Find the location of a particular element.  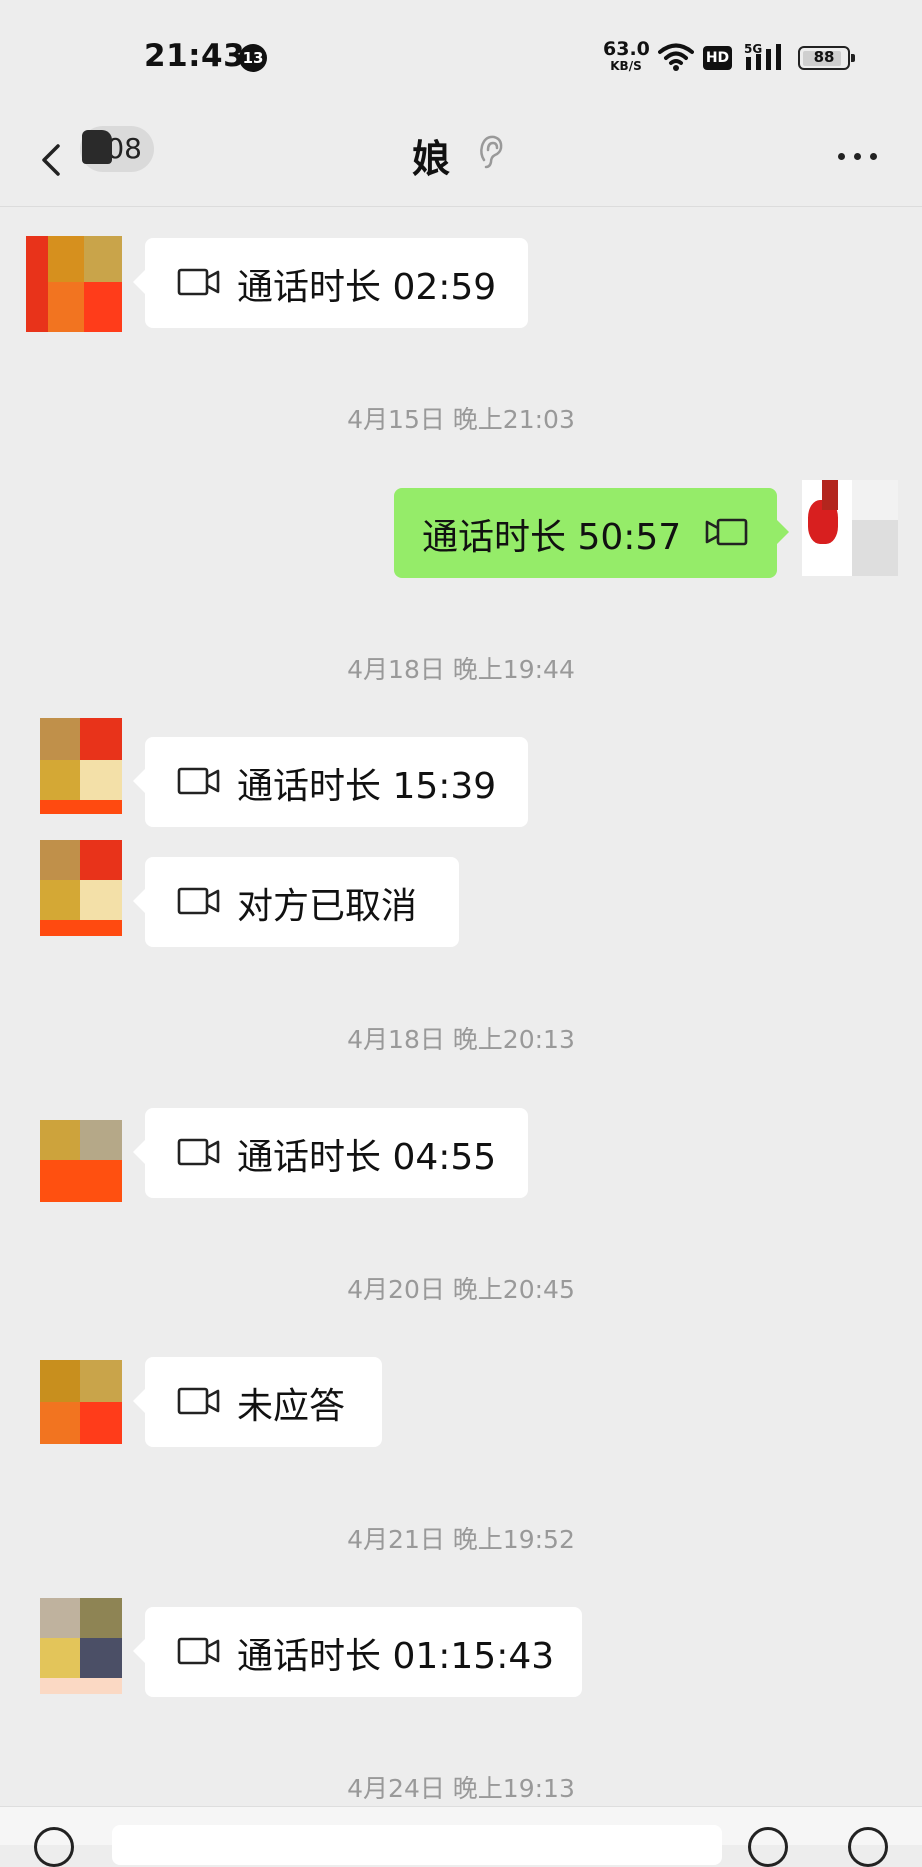

call-record-bubble: 通话时长 02:59 is located at coordinates (330, 283).